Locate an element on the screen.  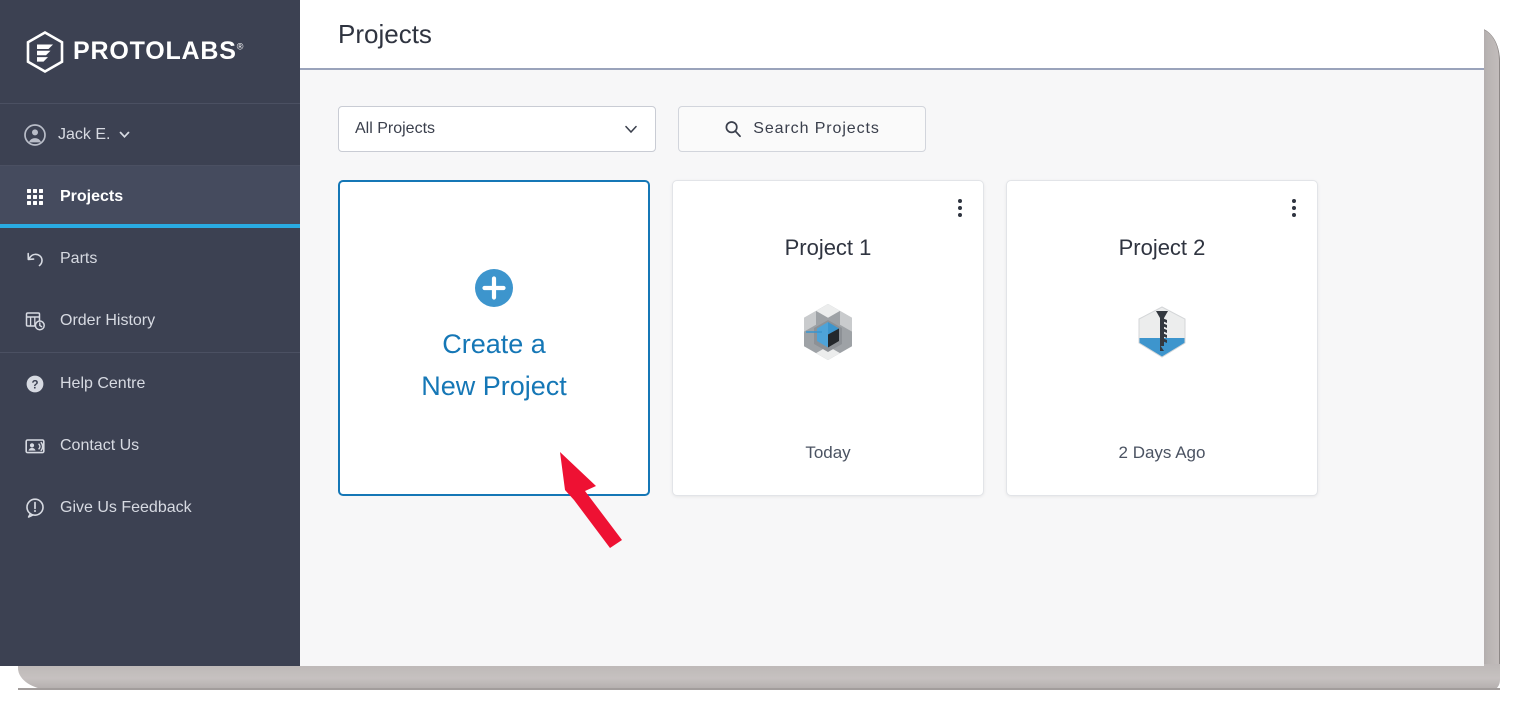
sidebar-item-order-history: Order History is located at coordinates (150, 321).